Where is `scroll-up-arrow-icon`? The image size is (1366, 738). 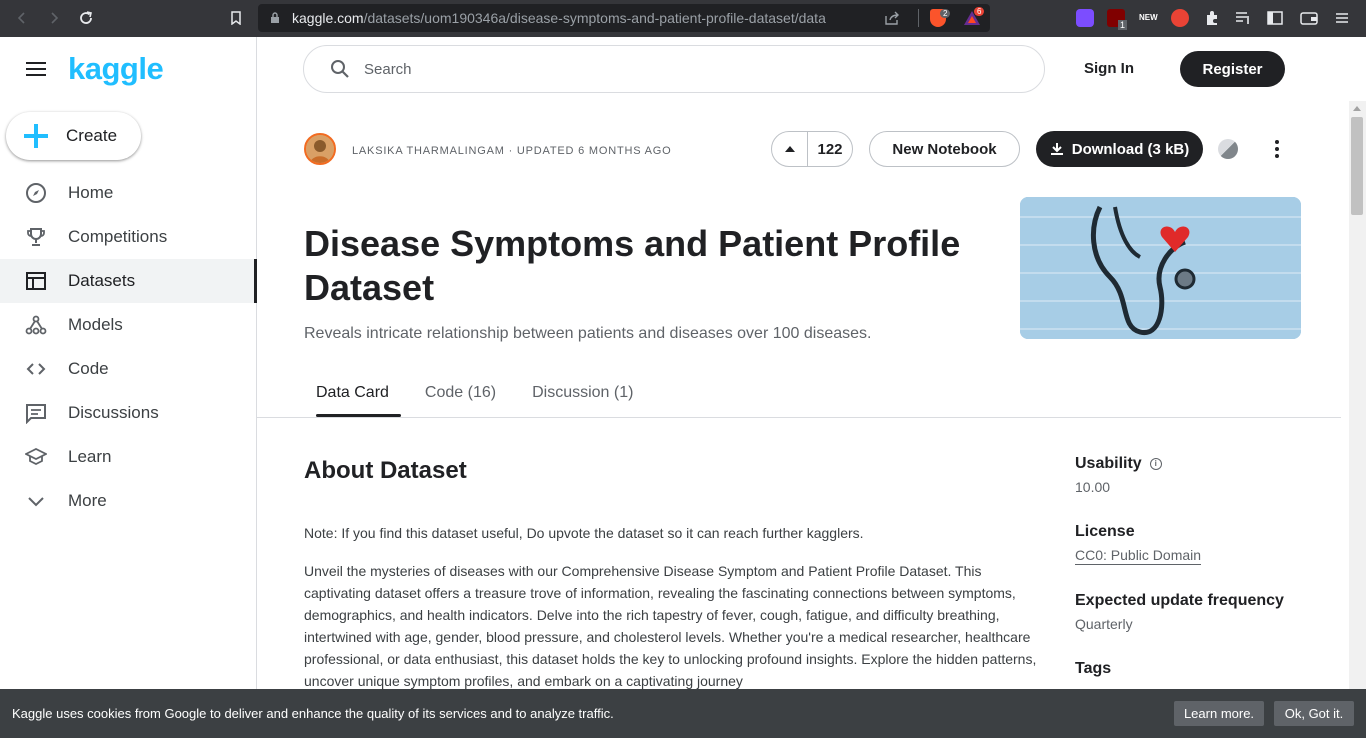
scroll-up-arrow-icon is located at coordinates (1357, 108).